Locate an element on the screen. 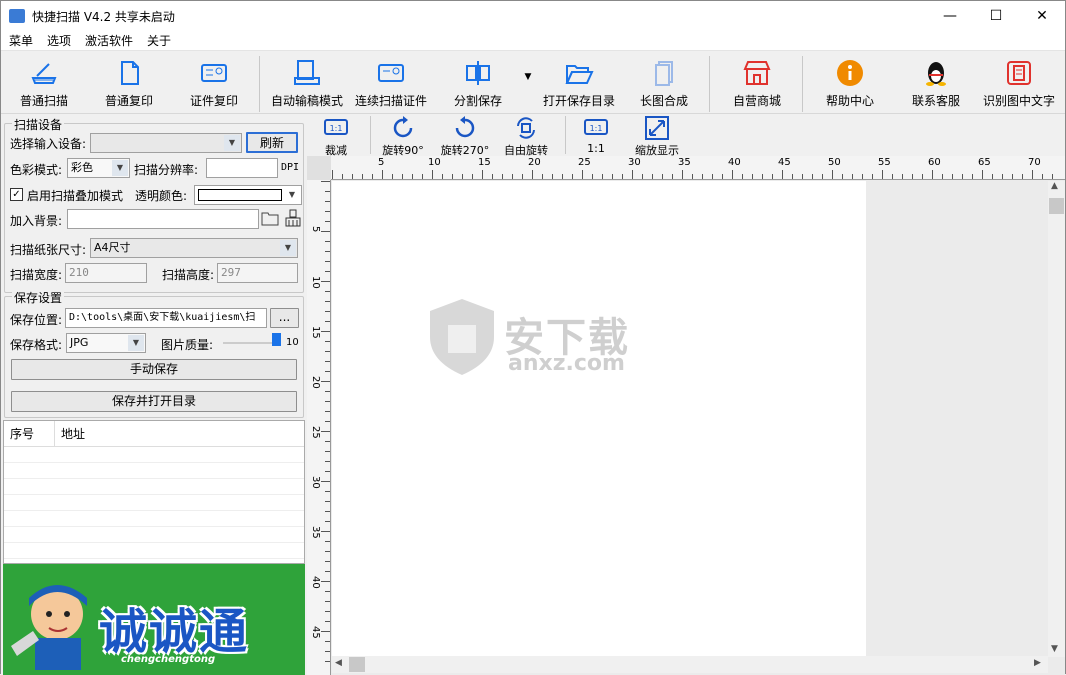 Image resolution: width=1066 pixels, height=675 pixels. column-header-address: 地址 is located at coordinates (179, 433).